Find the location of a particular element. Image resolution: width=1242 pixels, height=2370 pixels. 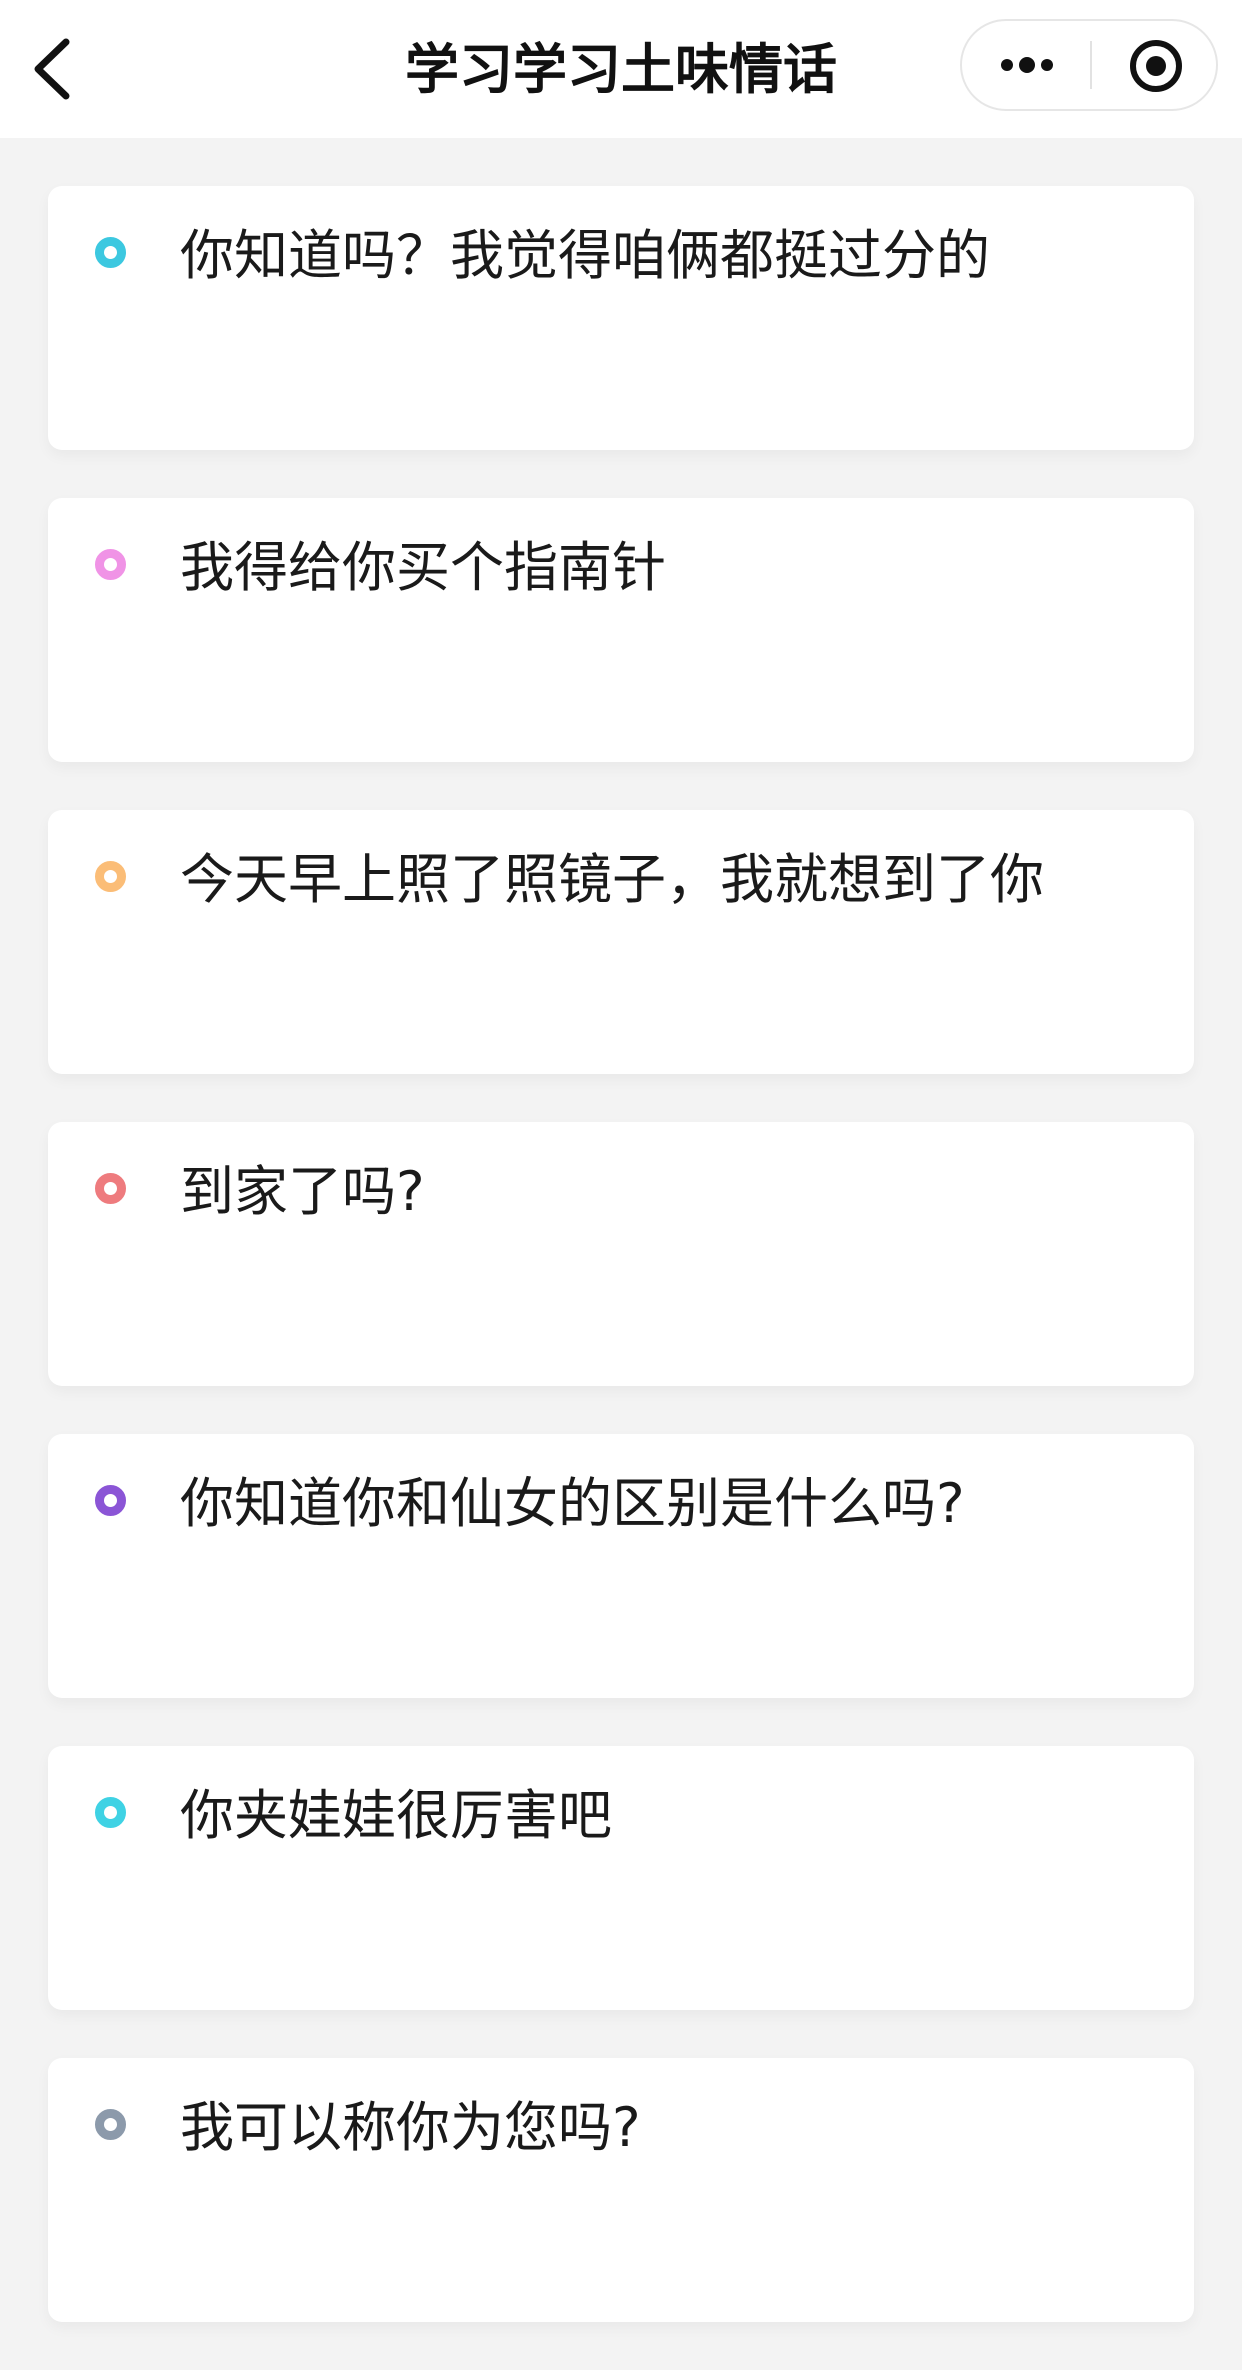

list-item-text: 你知道你和仙女的区别是什么吗? is located at coordinates (572, 1503).